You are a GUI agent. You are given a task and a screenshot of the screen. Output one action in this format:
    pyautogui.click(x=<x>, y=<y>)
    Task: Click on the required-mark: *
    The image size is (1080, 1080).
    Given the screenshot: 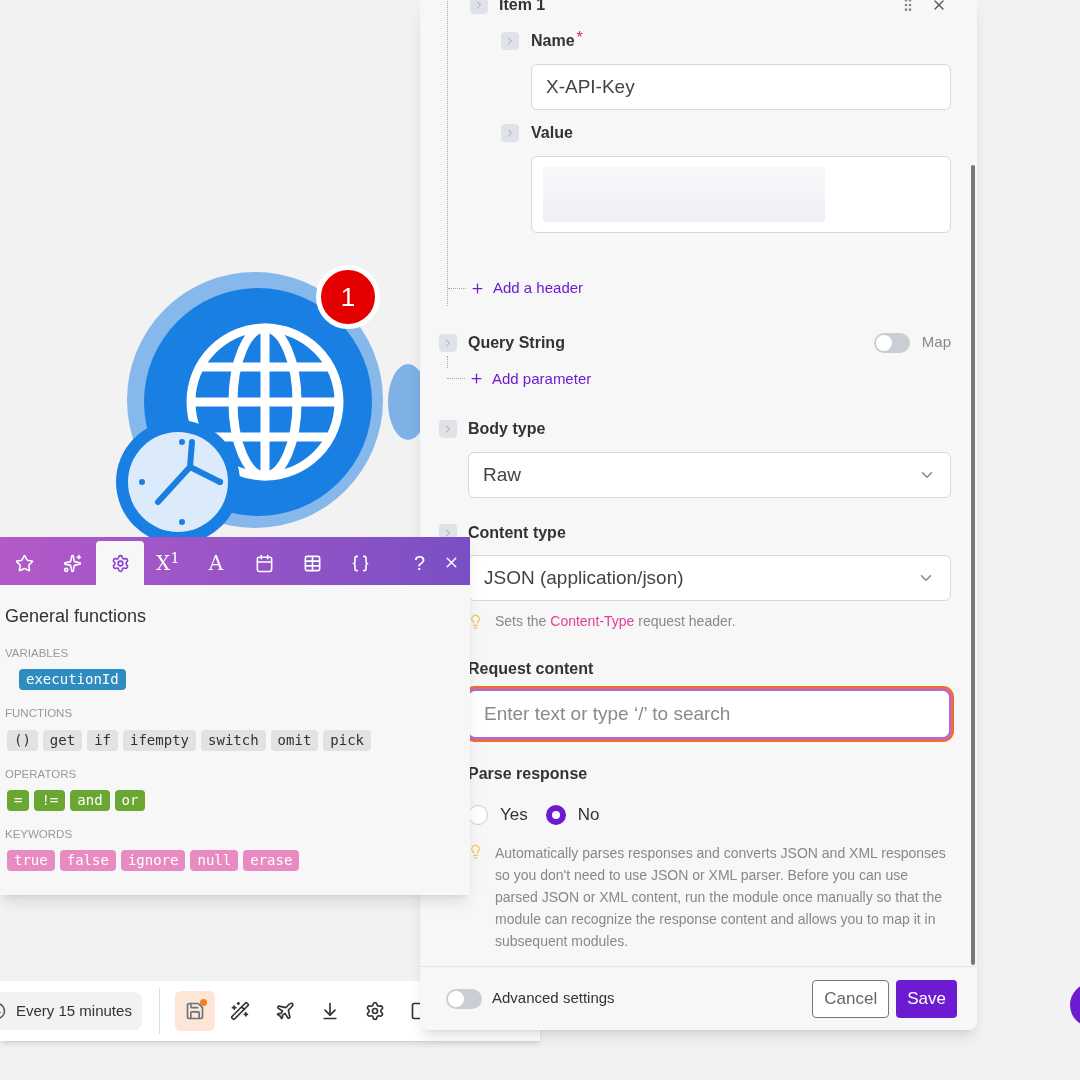 What is the action you would take?
    pyautogui.click(x=579, y=38)
    